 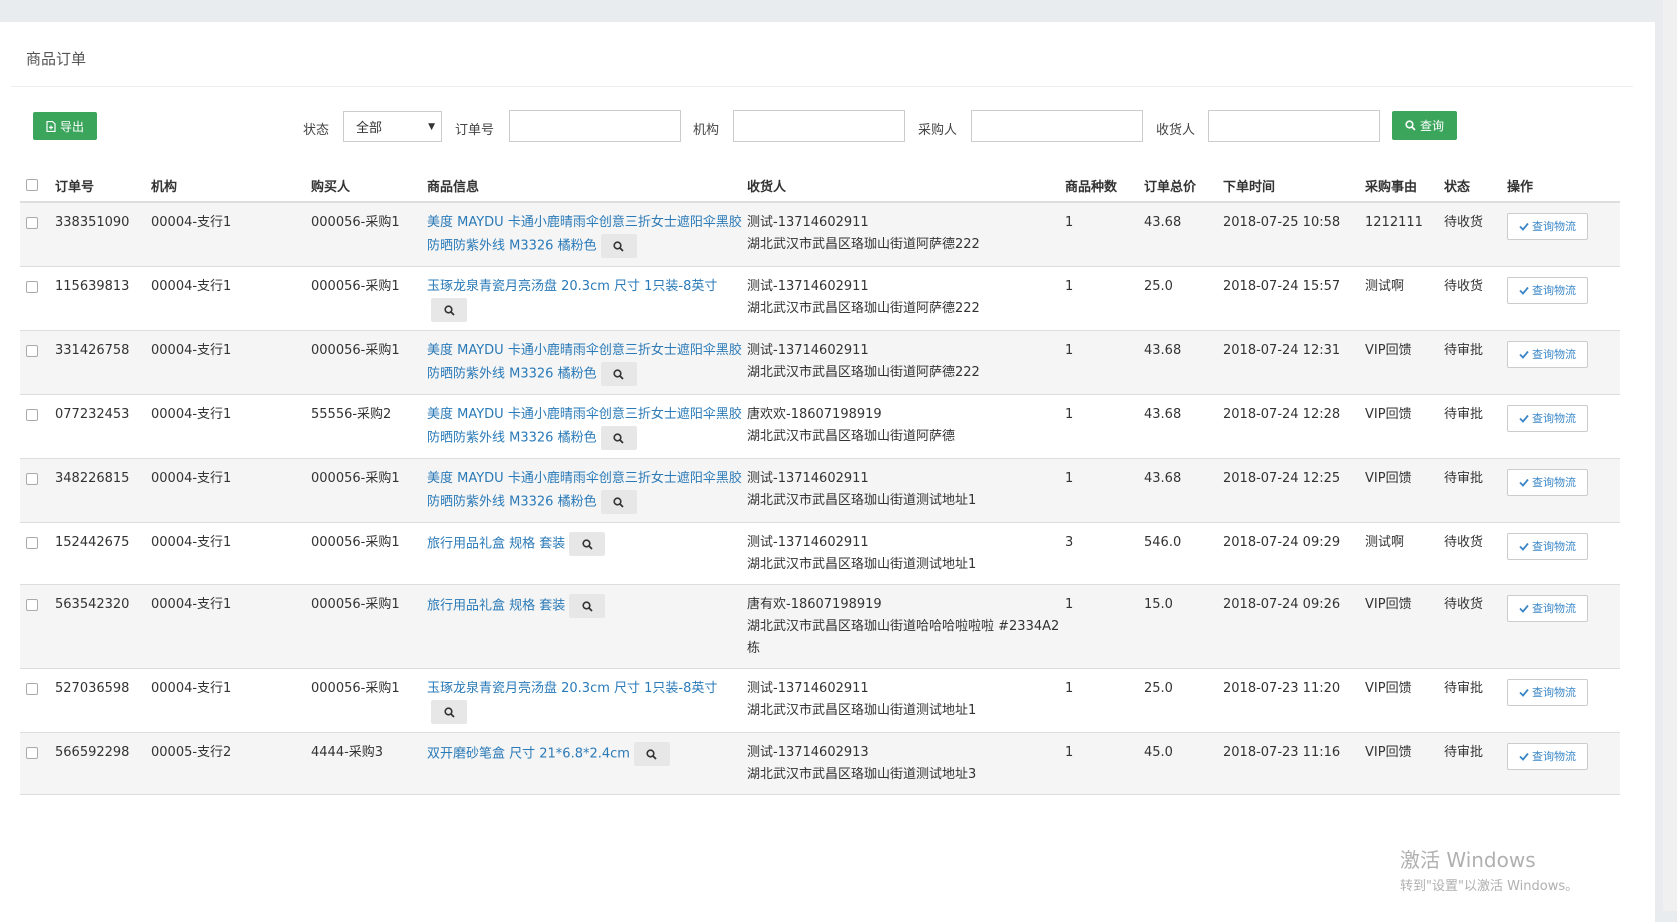 I want to click on order-time: 2018-07-24 09:26, so click(x=1294, y=626).